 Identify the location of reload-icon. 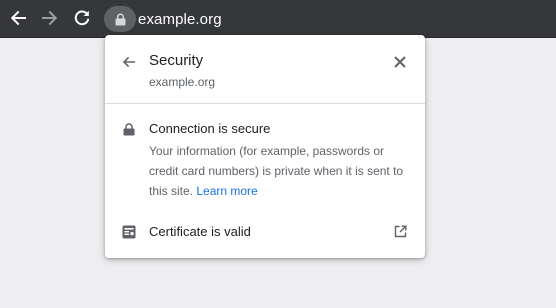
(82, 18).